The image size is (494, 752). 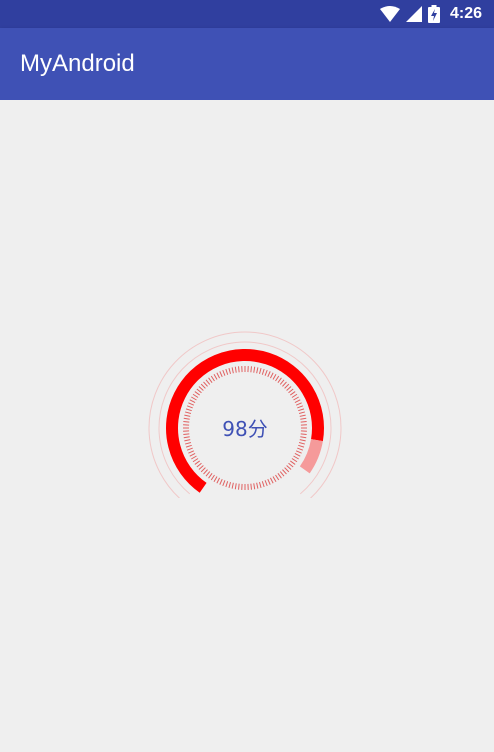 I want to click on gauge-layer, so click(x=245, y=414).